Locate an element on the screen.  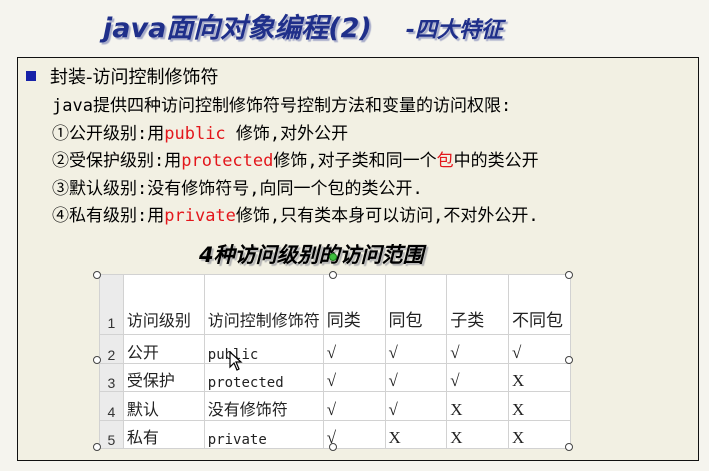
description-line: ②受保护级别:用protected修饰,对子类和同一个包中的类公开 is located at coordinates (295, 162).